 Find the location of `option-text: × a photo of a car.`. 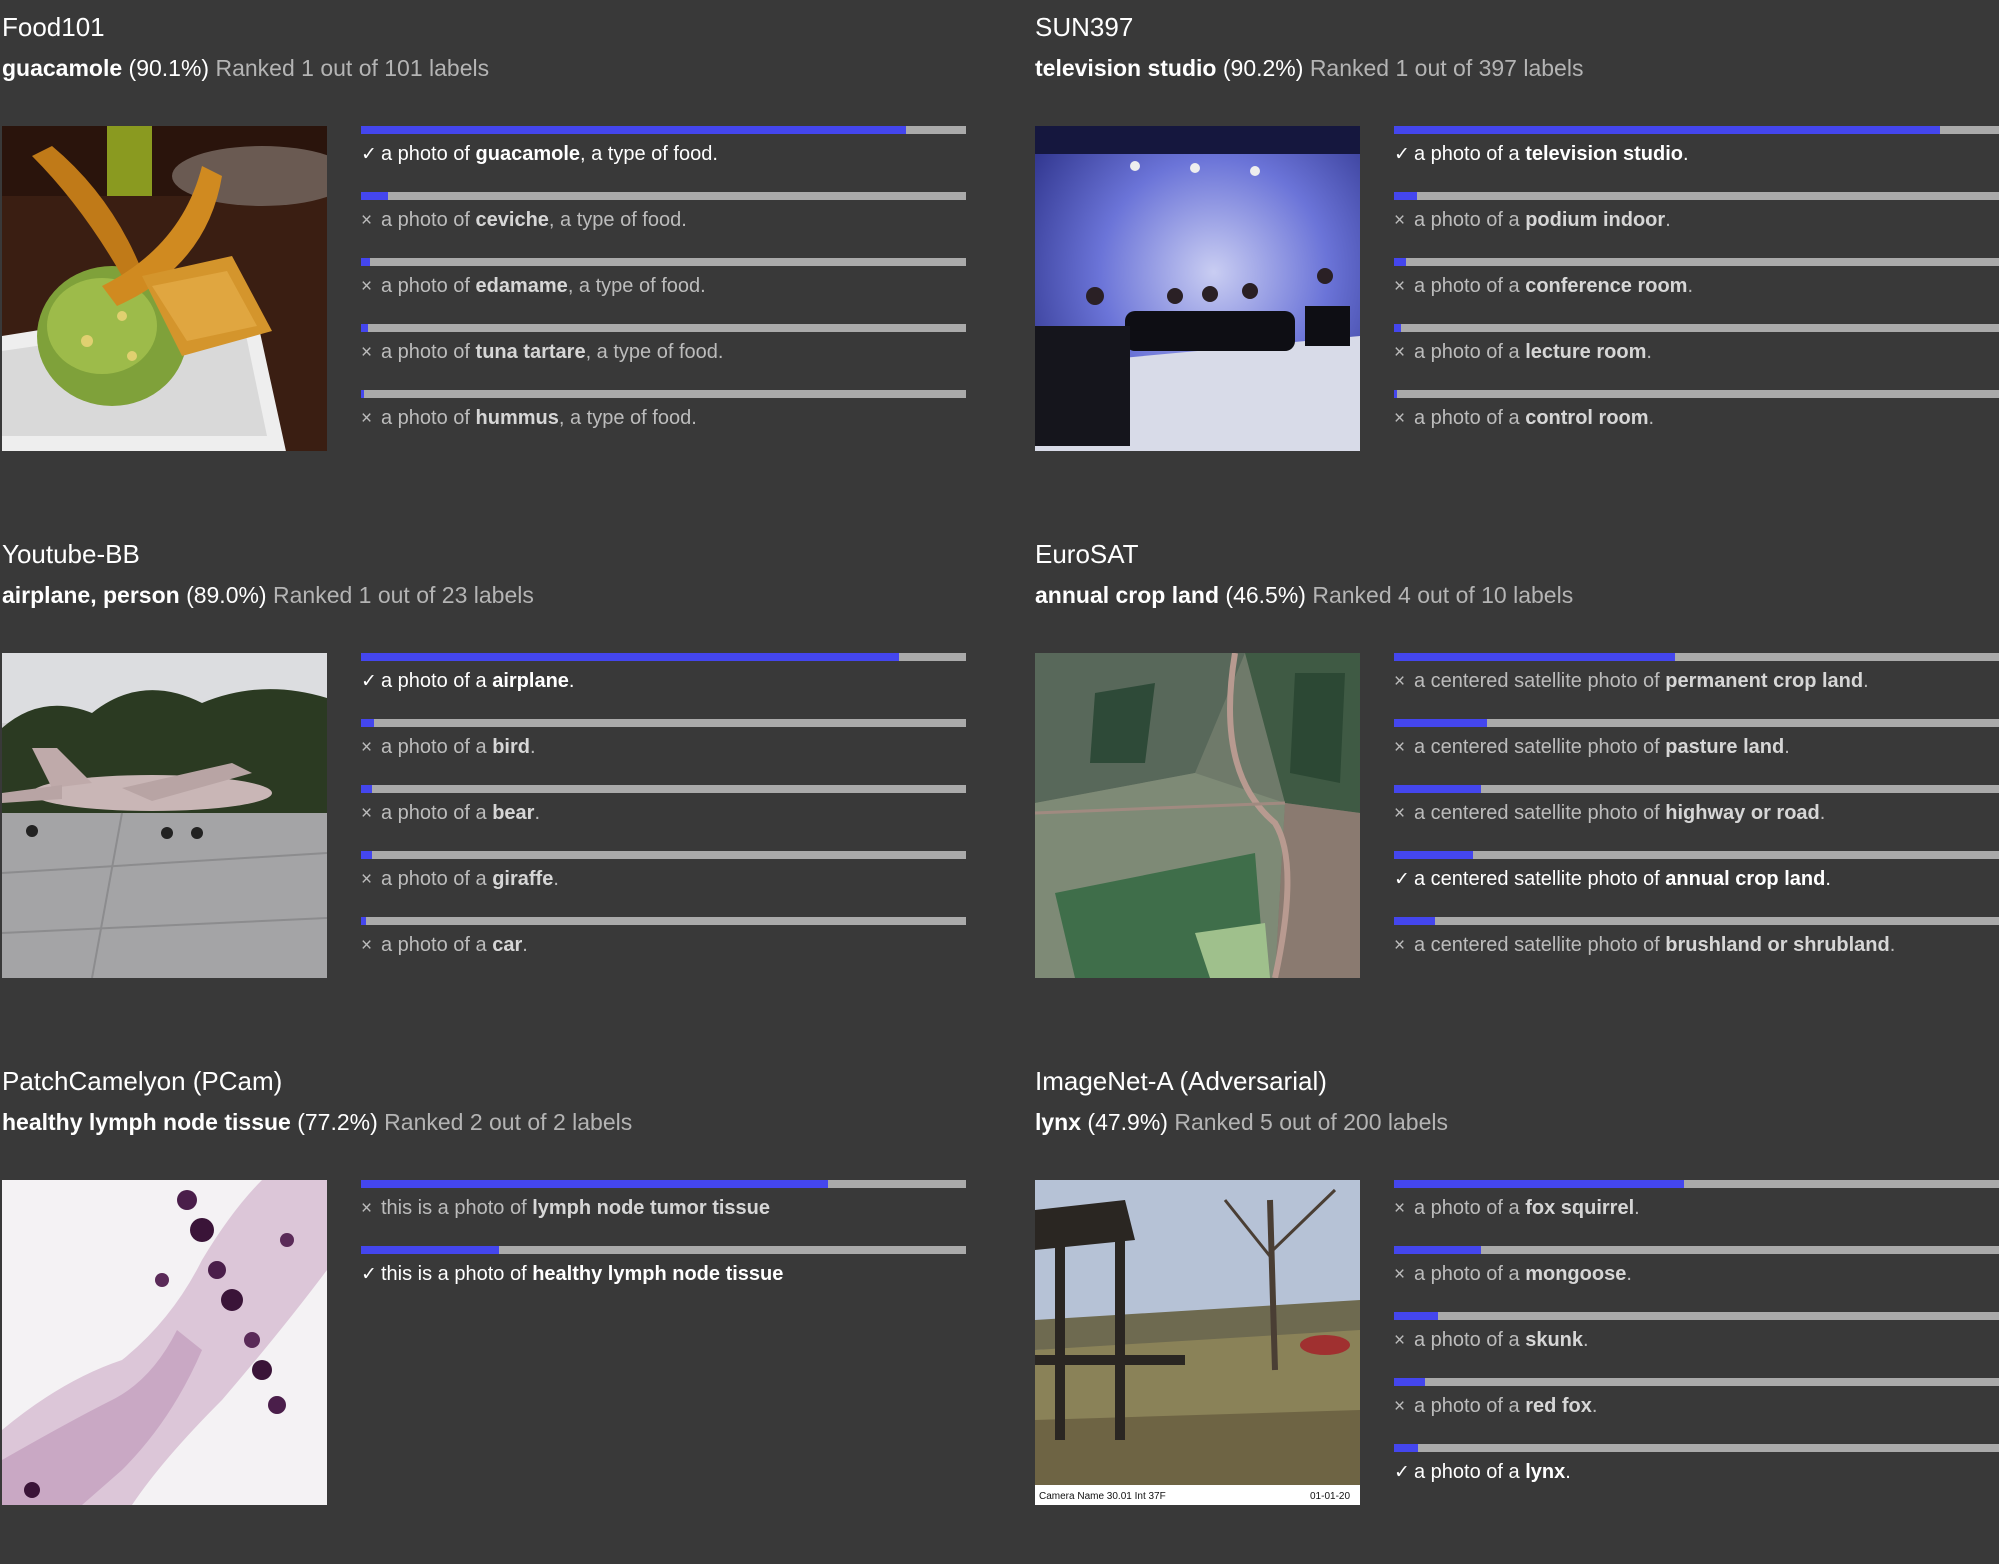

option-text: × a photo of a car. is located at coordinates (444, 945).